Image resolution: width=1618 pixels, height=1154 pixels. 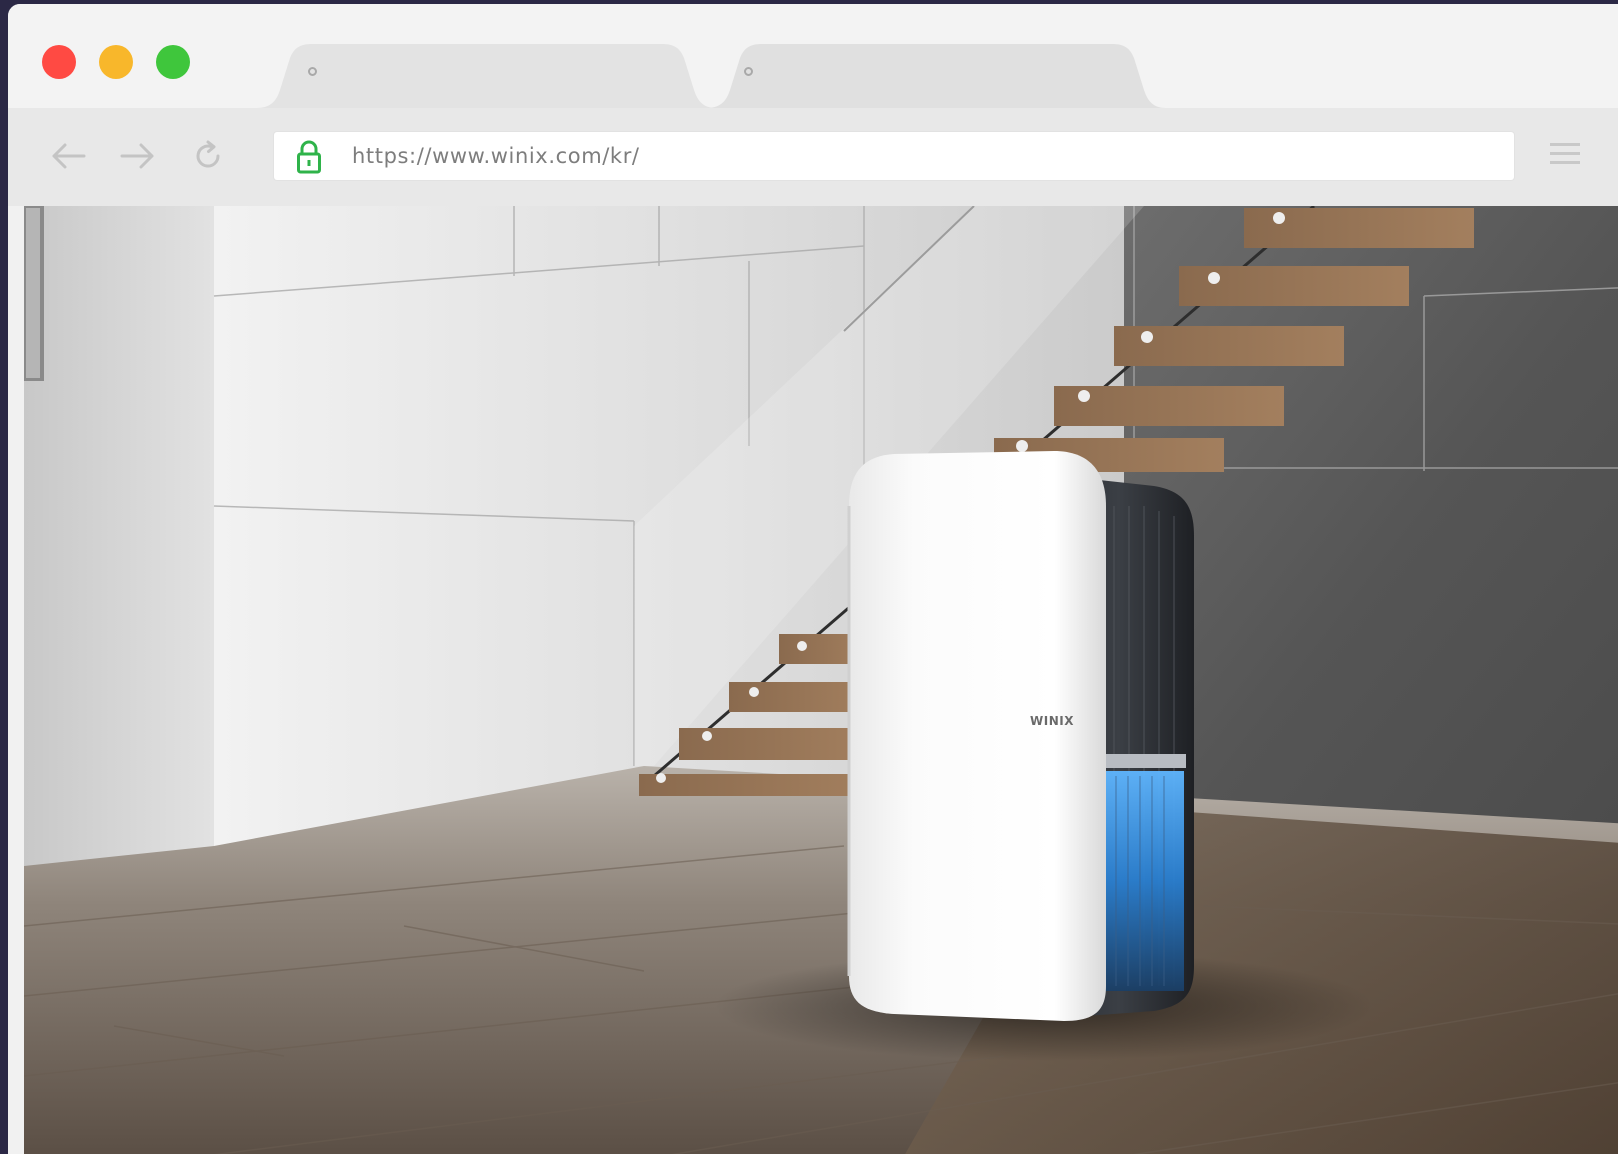 I want to click on back-button, so click(x=68, y=156).